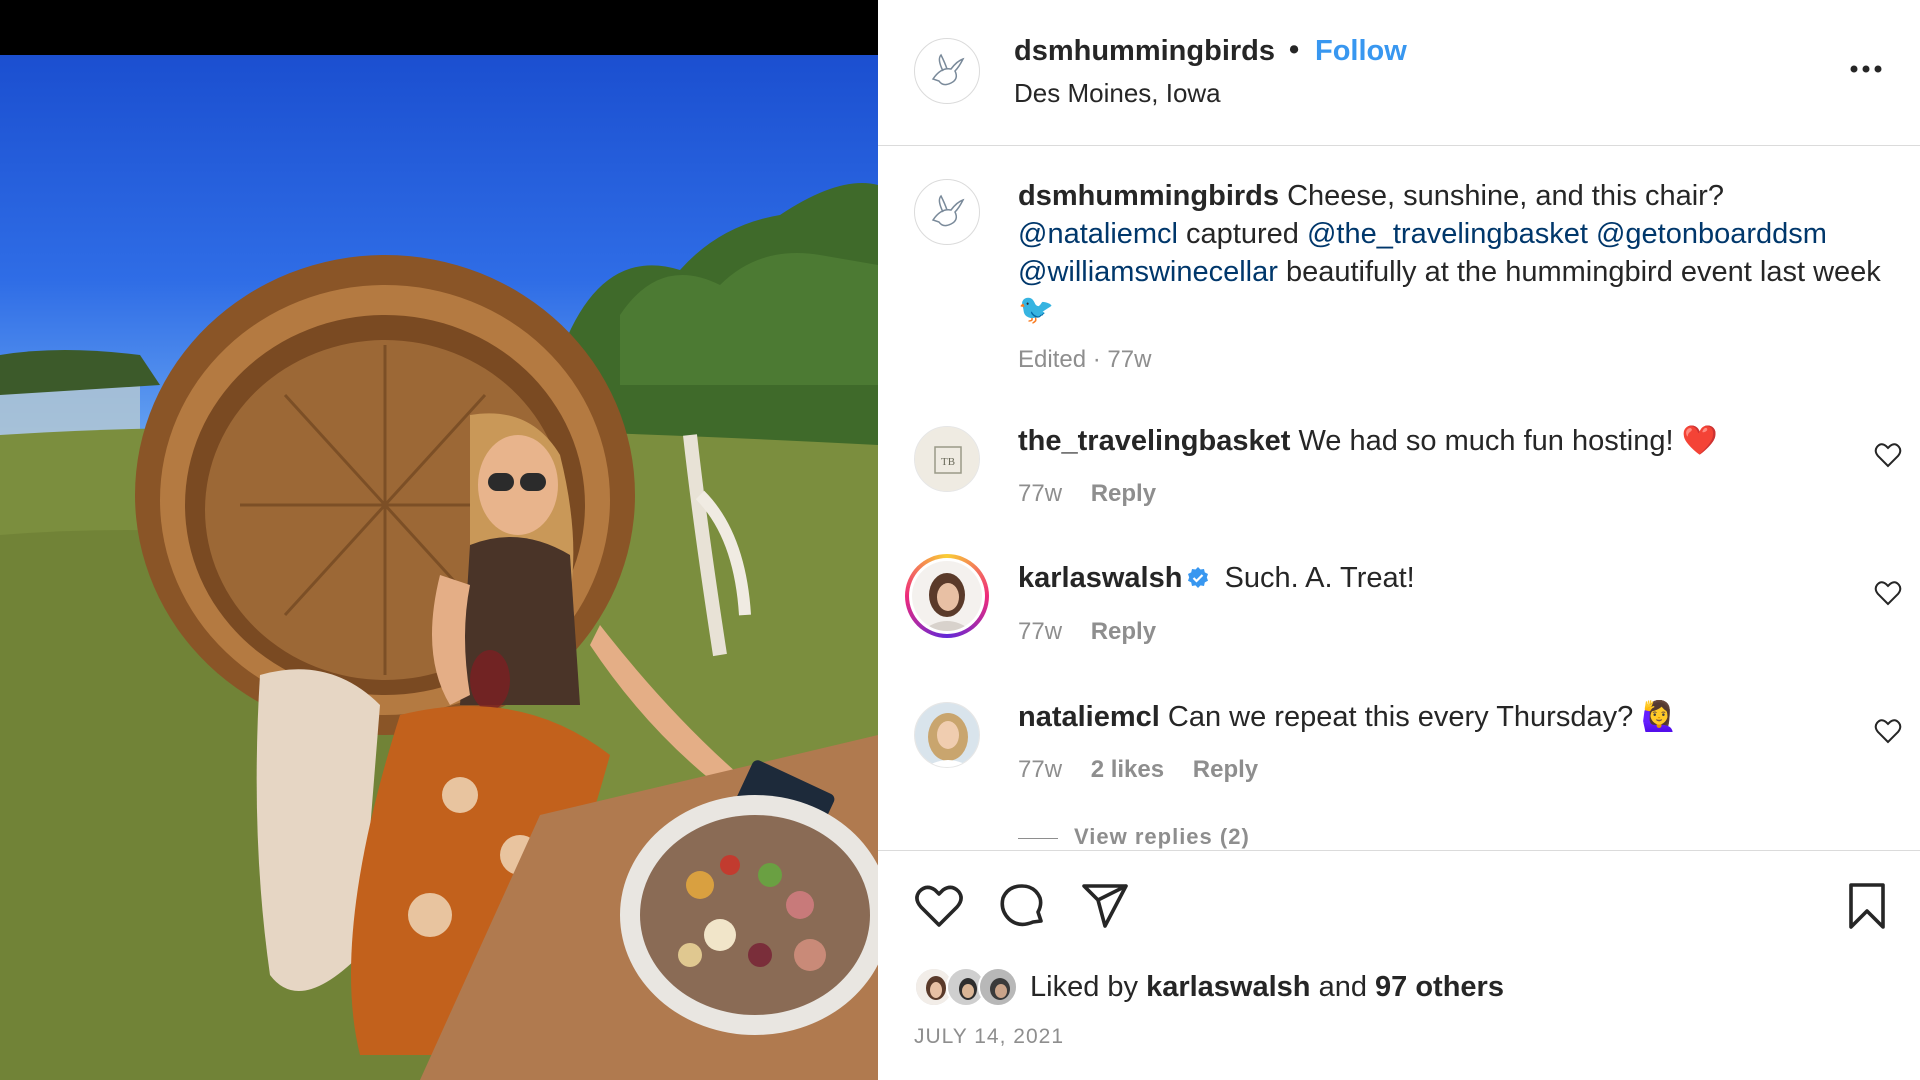 The width and height of the screenshot is (1920, 1080). What do you see at coordinates (1148, 196) in the screenshot?
I see `caption-author: dsmhummingbirds` at bounding box center [1148, 196].